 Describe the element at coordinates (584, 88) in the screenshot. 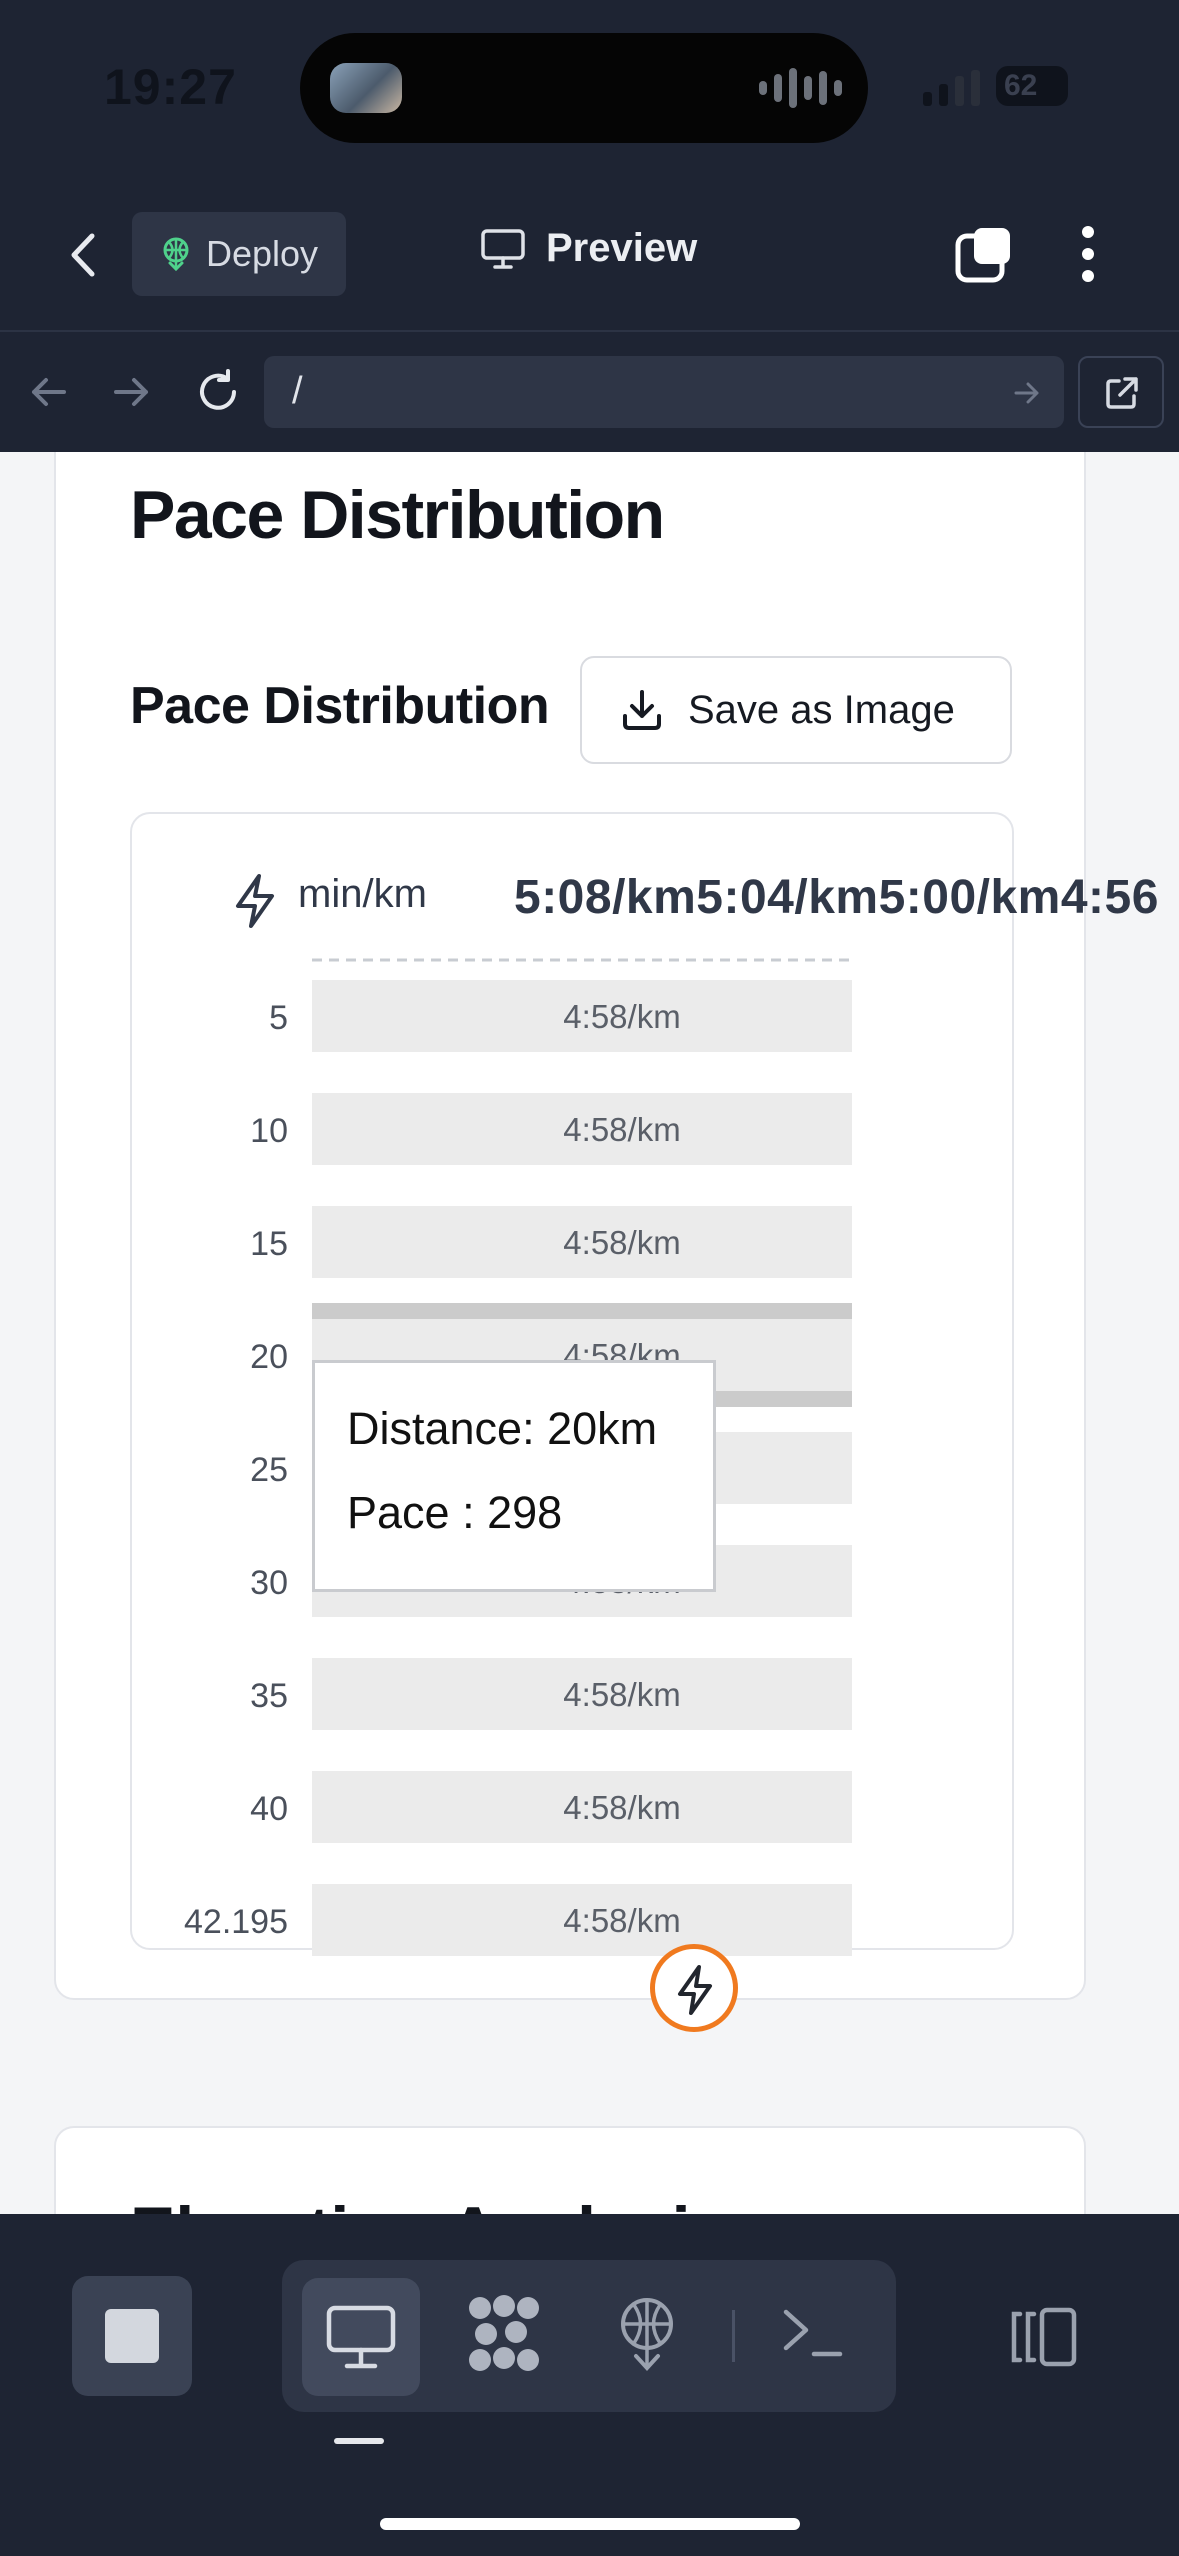

I see `dynamic-island` at that location.